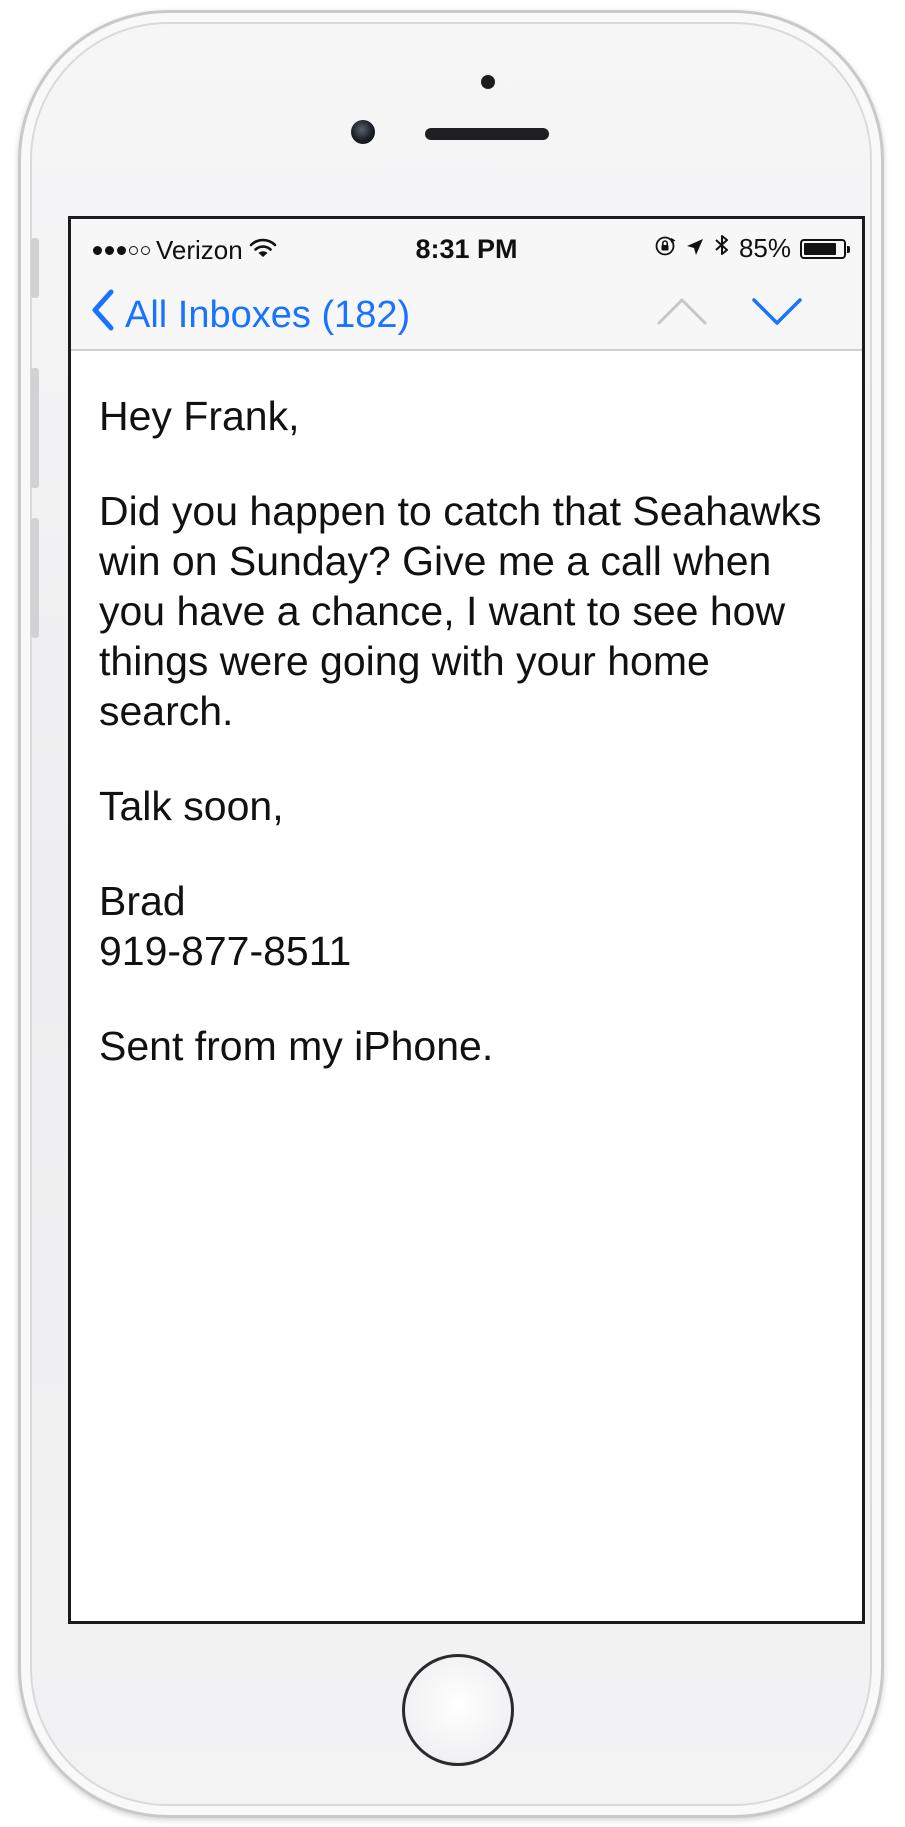 Image resolution: width=905 pixels, height=1827 pixels. I want to click on message-closing: Talk soon,, so click(191, 806).